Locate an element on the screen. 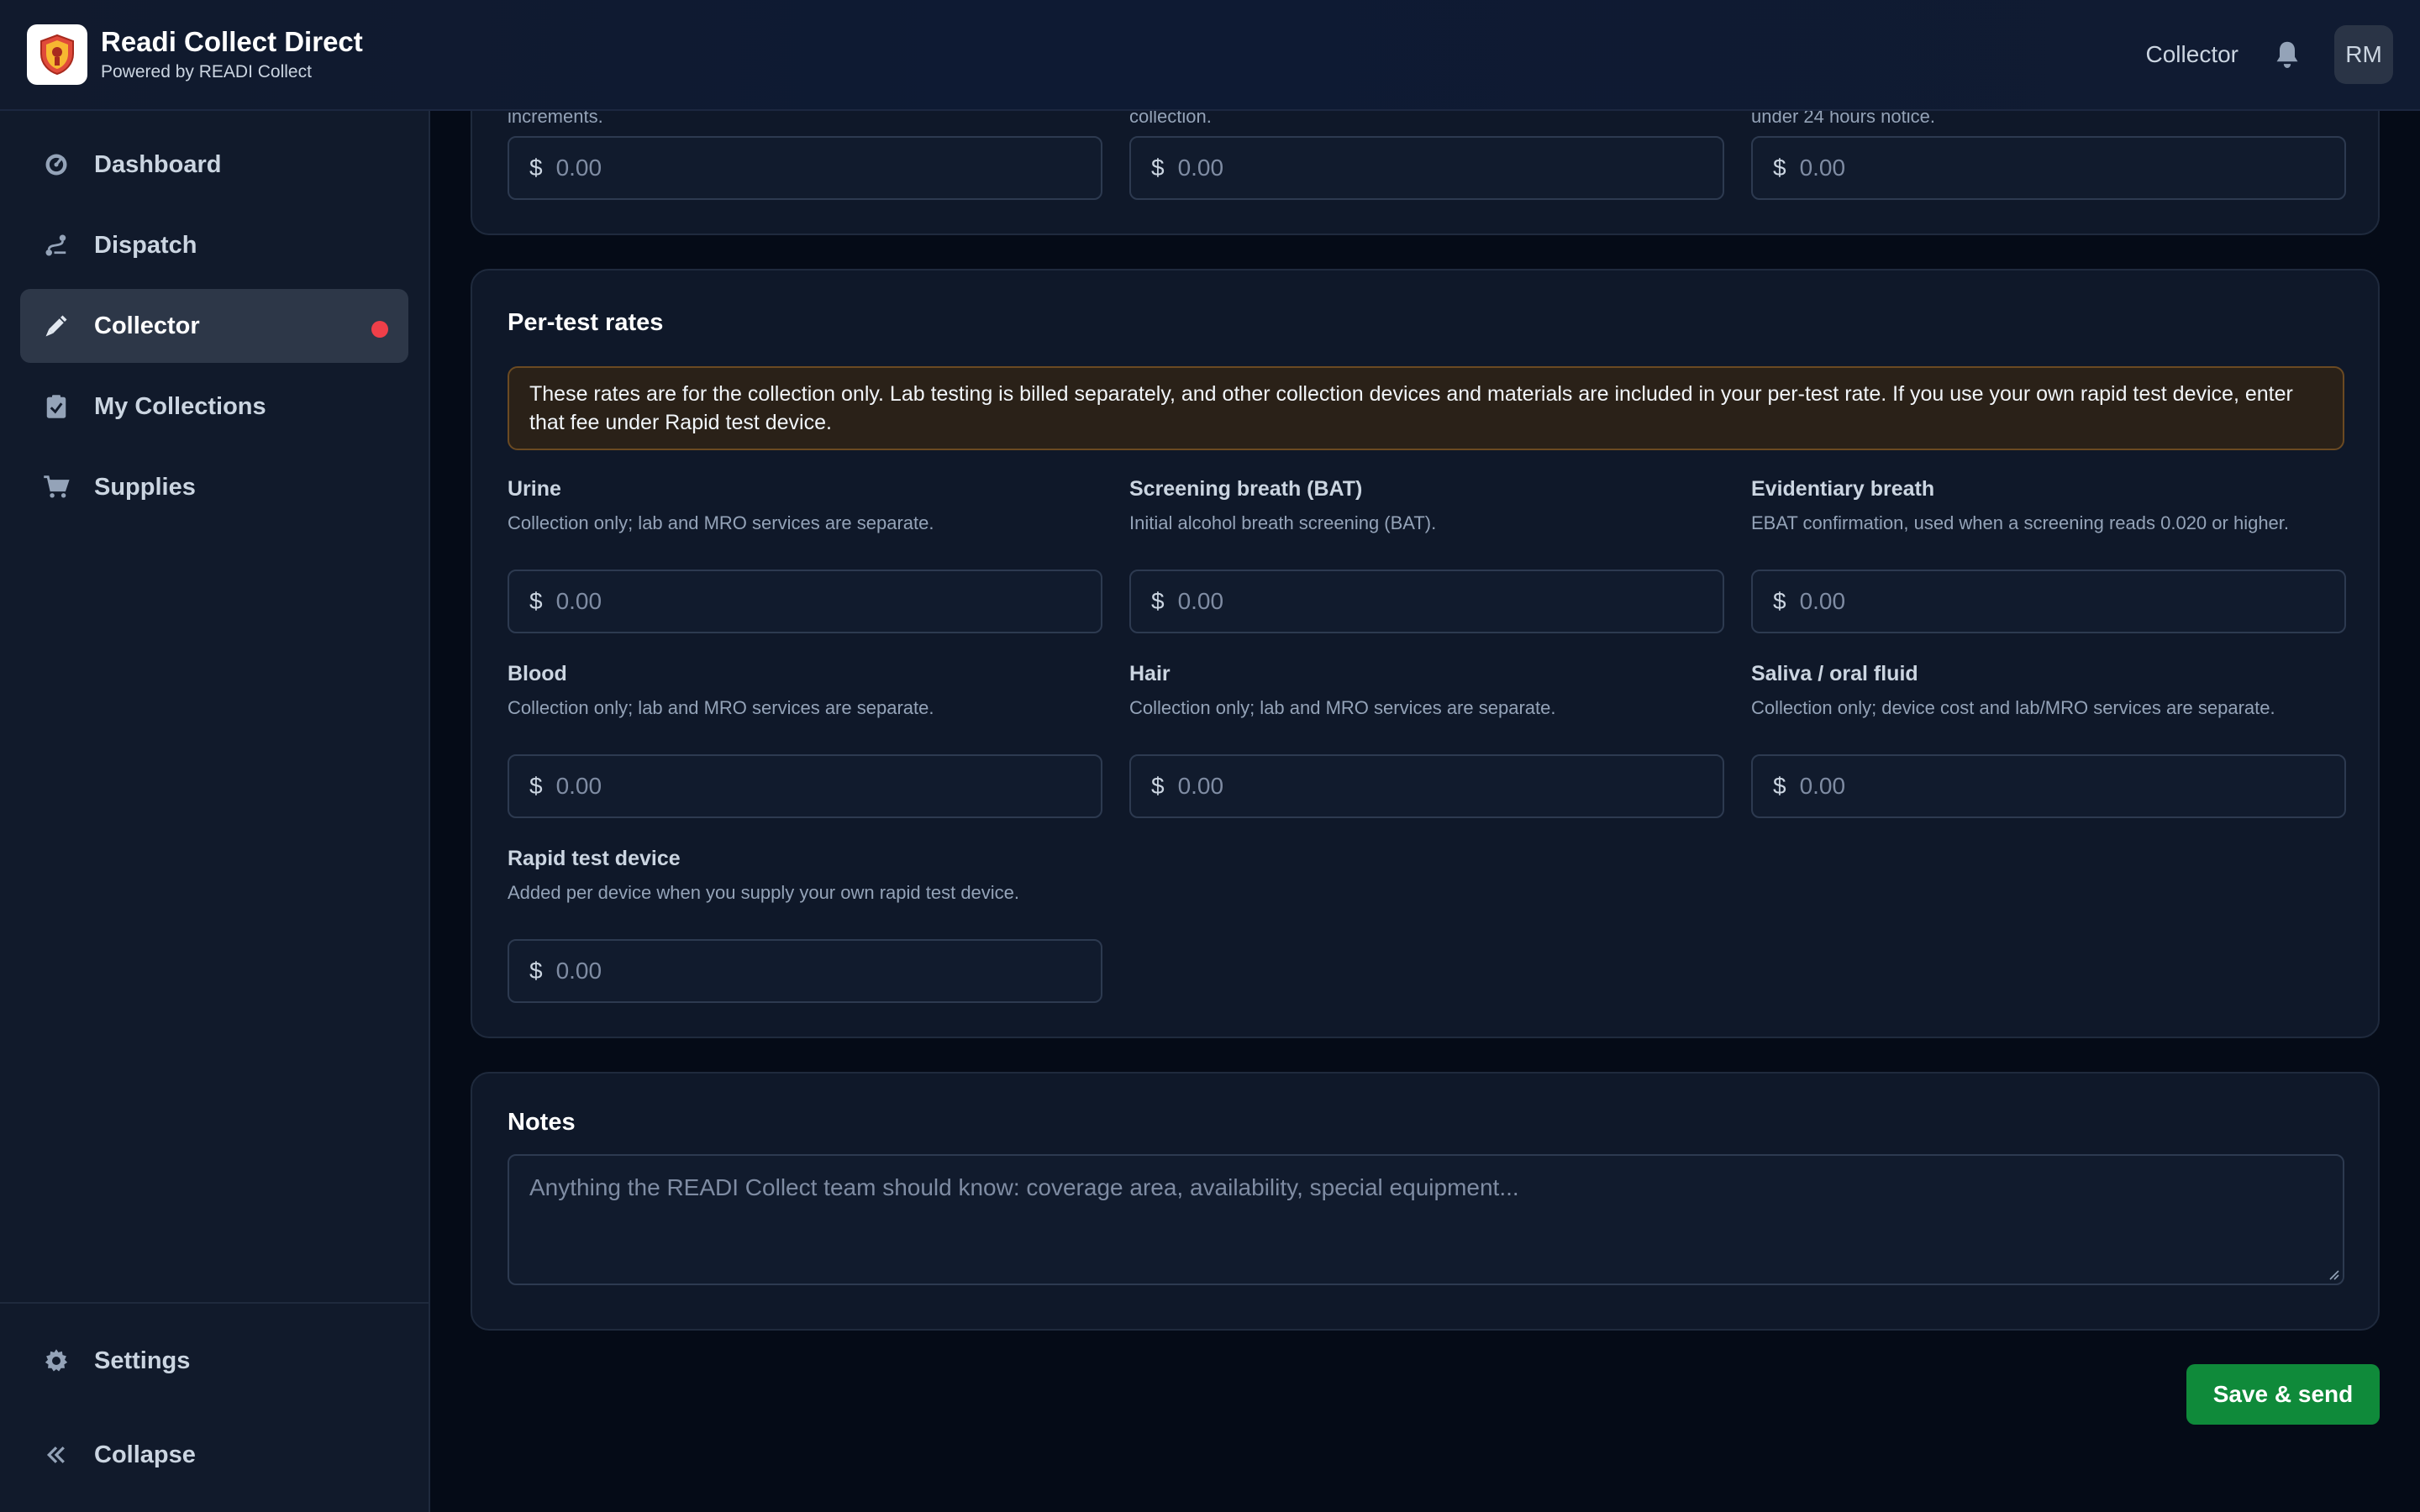 The height and width of the screenshot is (1512, 2420). gear-icon is located at coordinates (56, 1361).